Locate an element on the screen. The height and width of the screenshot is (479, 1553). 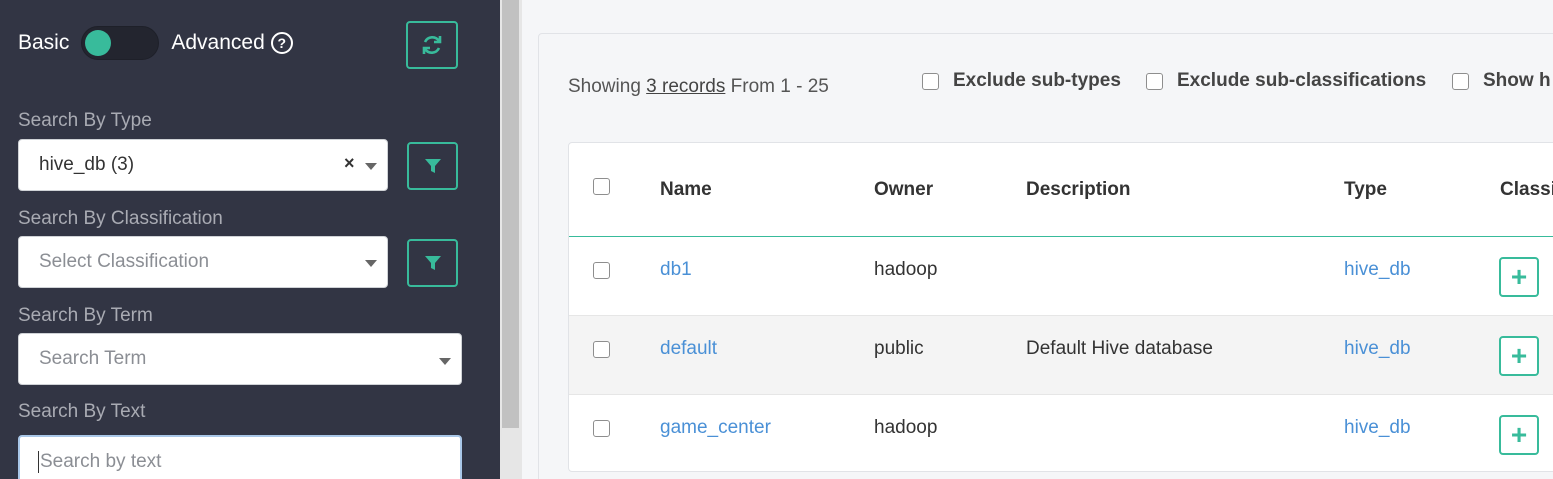
type-select-value: hive_db (3) is located at coordinates (87, 164).